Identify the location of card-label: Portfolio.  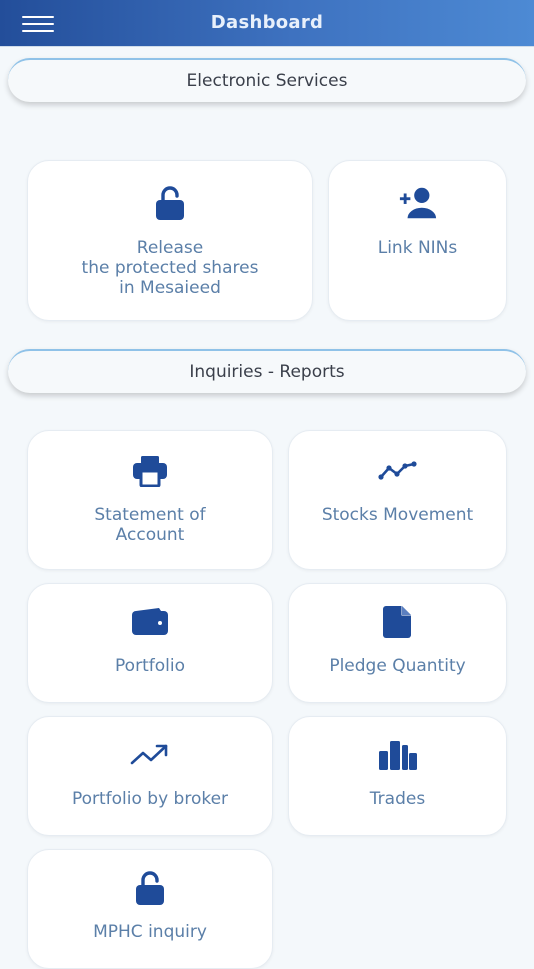
(150, 666).